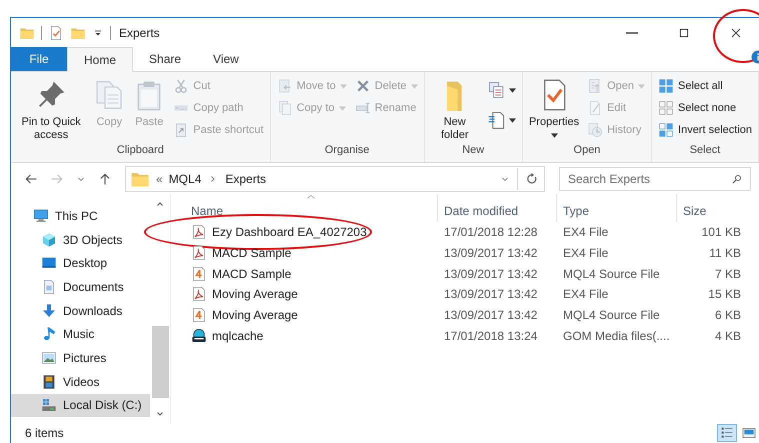 Image resolution: width=759 pixels, height=443 pixels. Describe the element at coordinates (100, 59) in the screenshot. I see `ribbon-tab: Home` at that location.